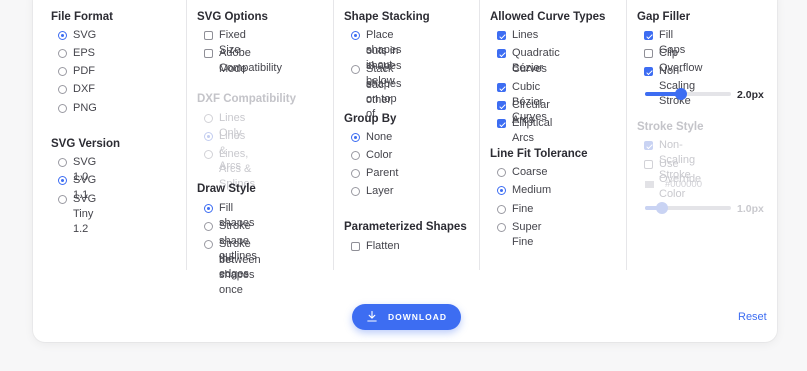 The width and height of the screenshot is (807, 371). Describe the element at coordinates (649, 184) in the screenshot. I see `color-swatch` at that location.